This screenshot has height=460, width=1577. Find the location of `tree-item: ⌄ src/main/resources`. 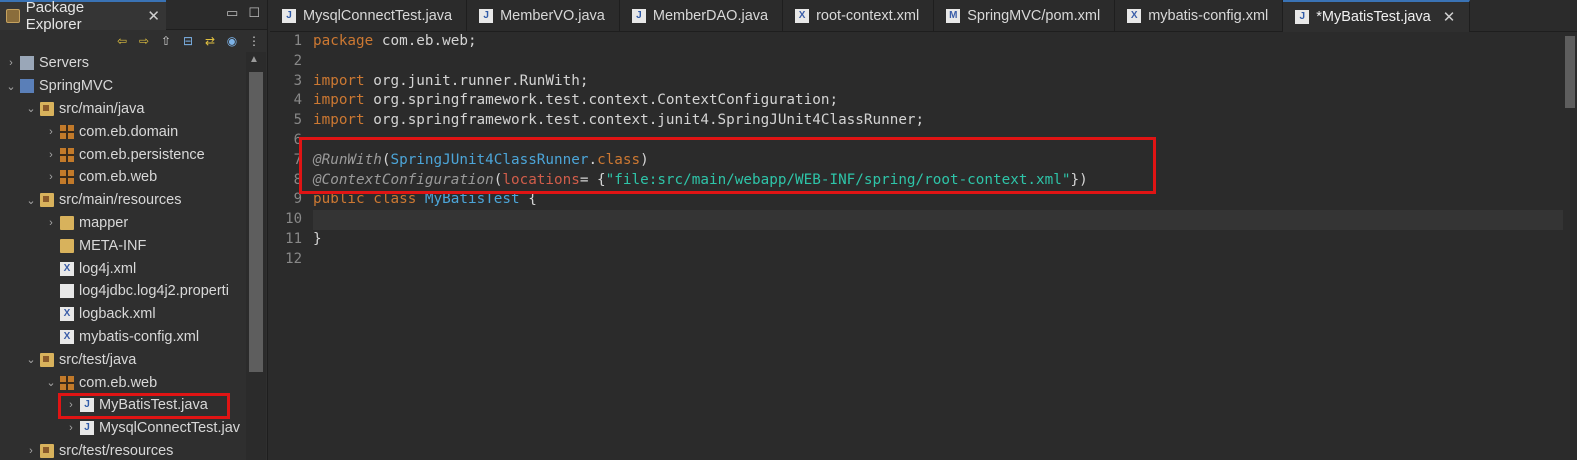

tree-item: ⌄ src/main/resources is located at coordinates (123, 200).